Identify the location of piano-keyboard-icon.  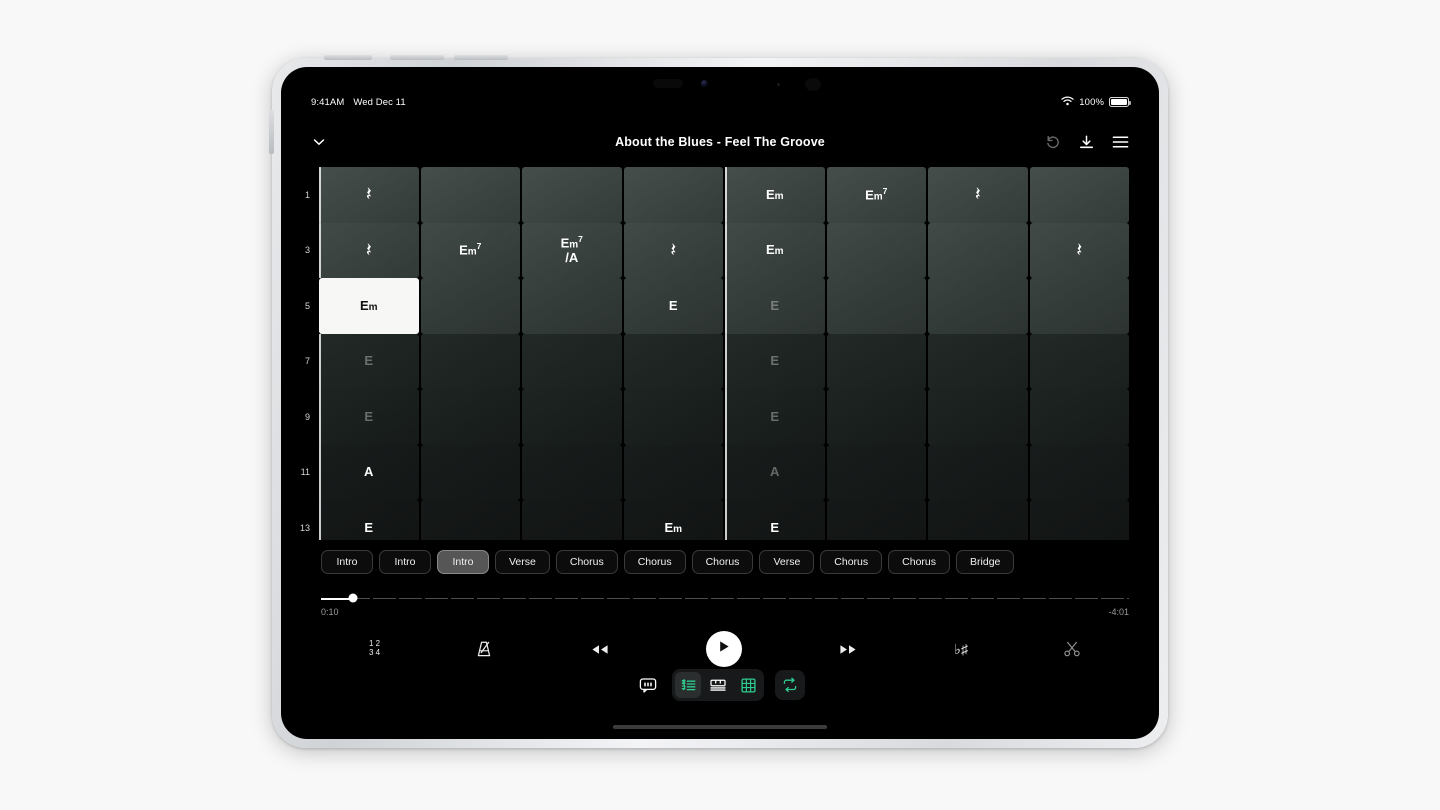
(718, 685).